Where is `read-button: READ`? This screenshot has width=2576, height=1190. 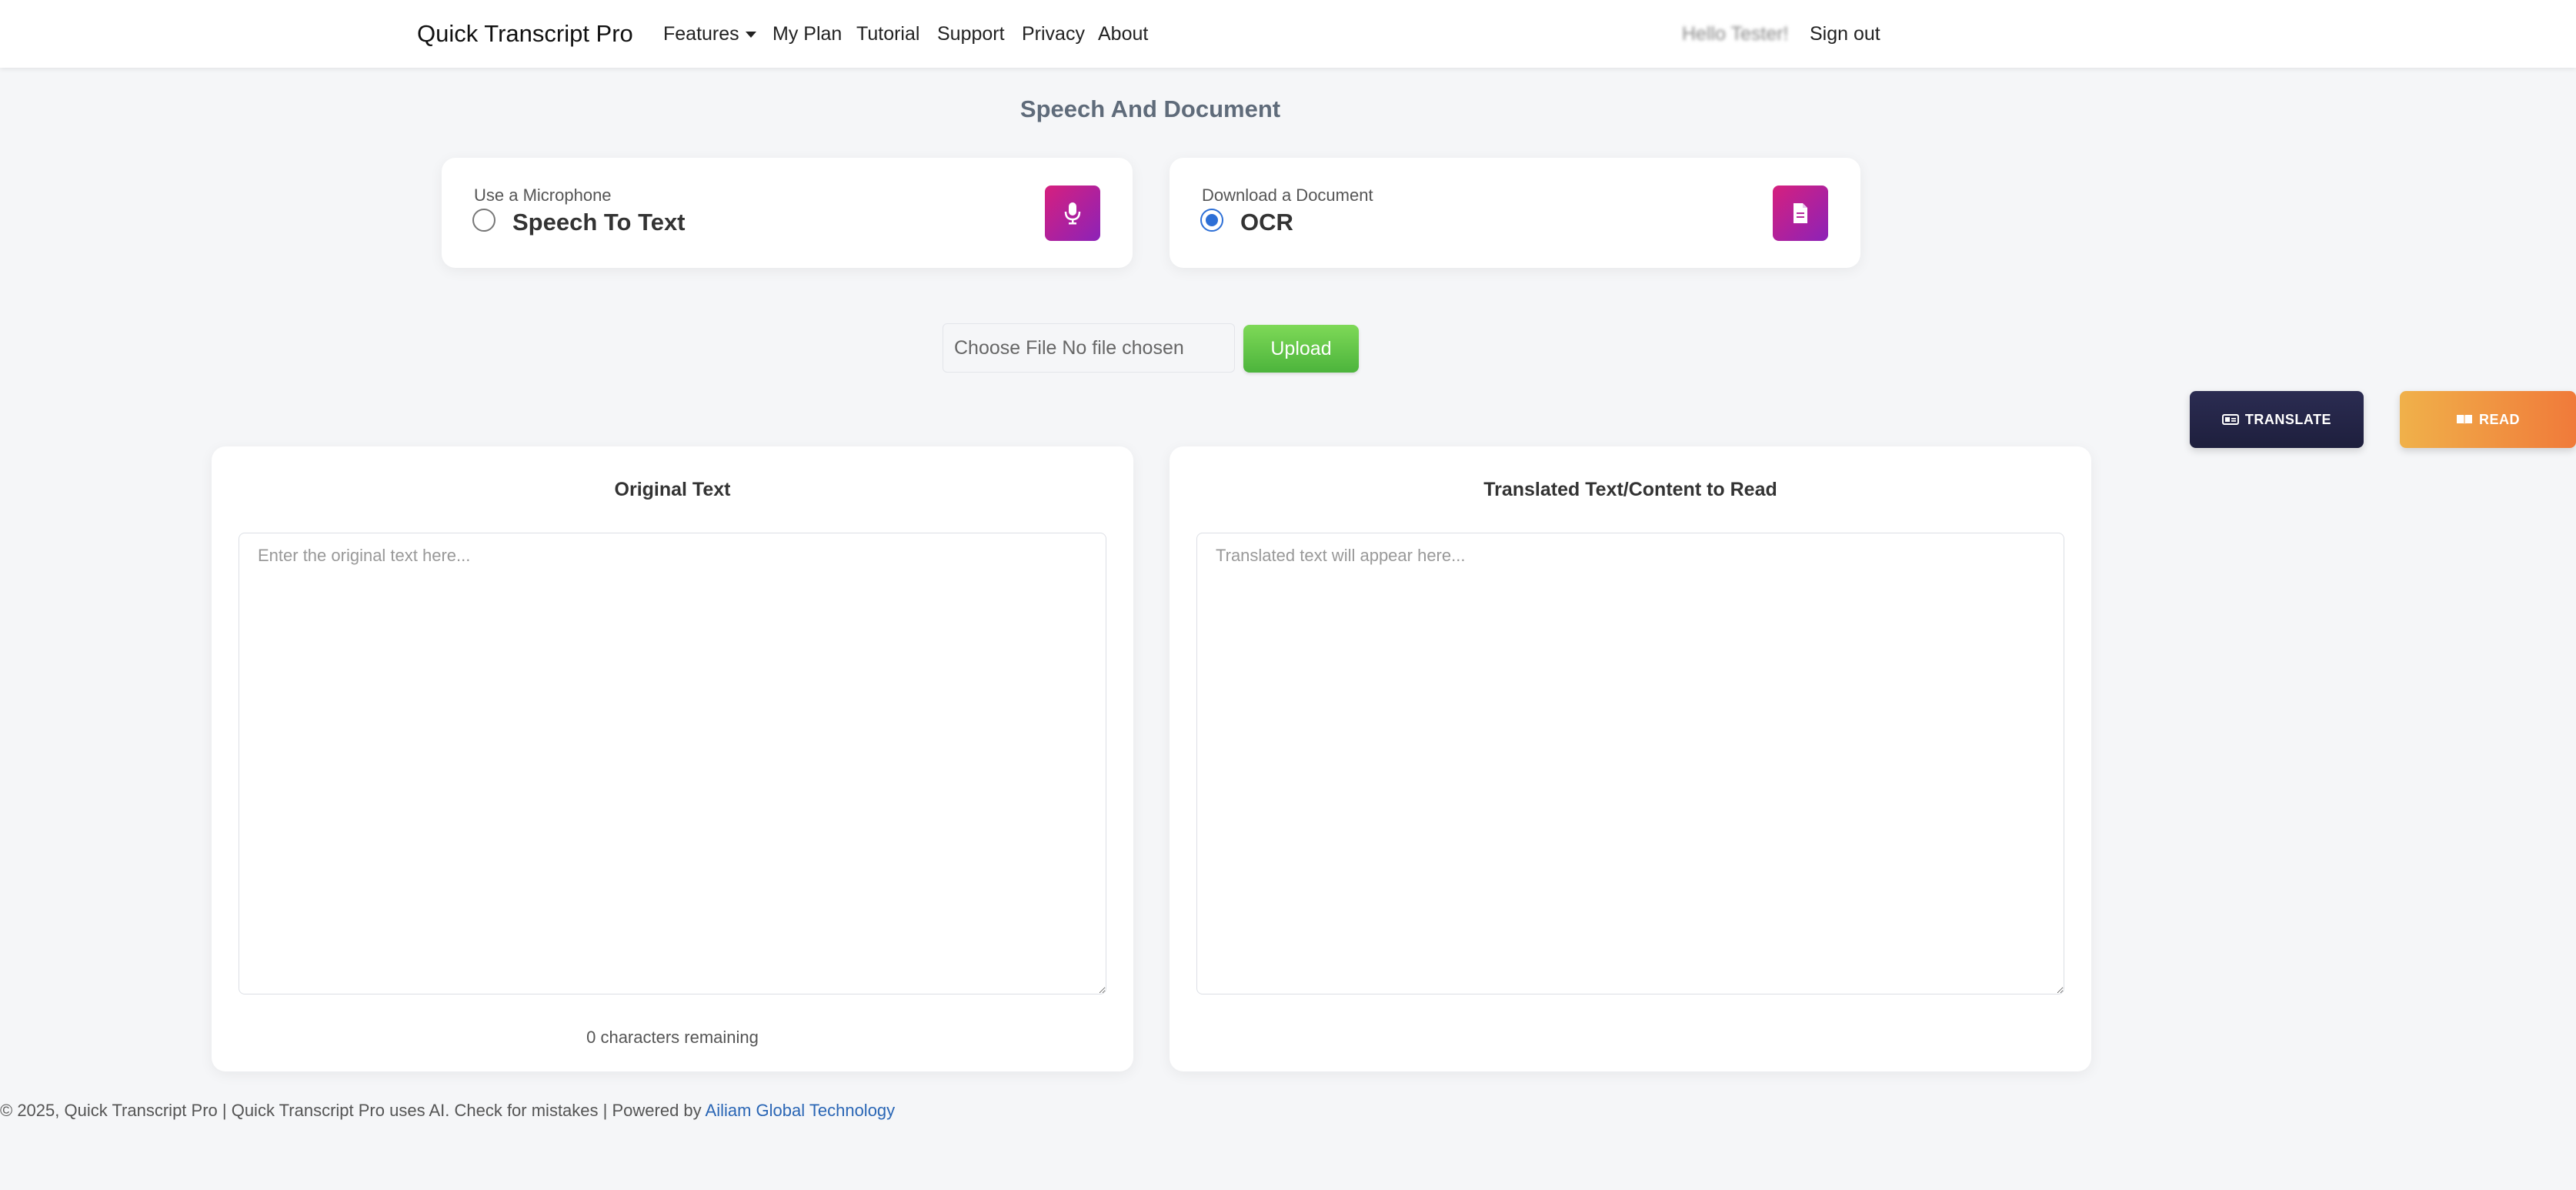
read-button: READ is located at coordinates (2488, 419).